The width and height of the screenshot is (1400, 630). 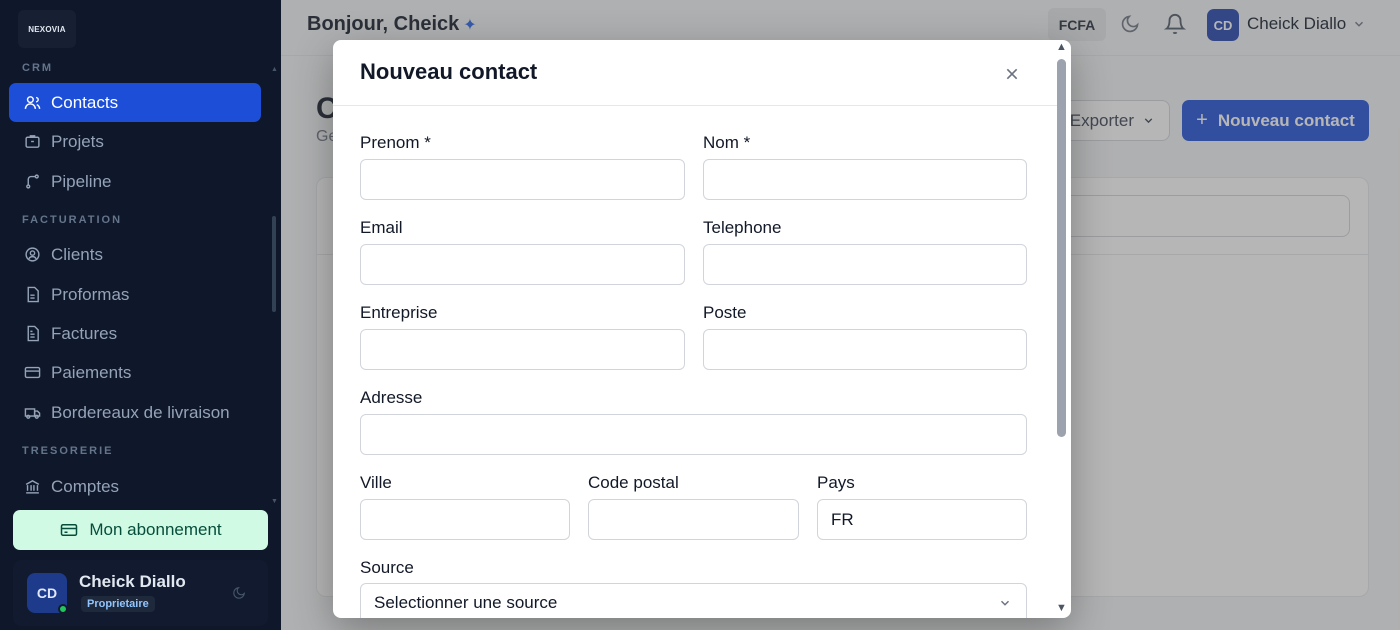 I want to click on user-card: CD Cheick Diallo Proprietaire, so click(x=140, y=593).